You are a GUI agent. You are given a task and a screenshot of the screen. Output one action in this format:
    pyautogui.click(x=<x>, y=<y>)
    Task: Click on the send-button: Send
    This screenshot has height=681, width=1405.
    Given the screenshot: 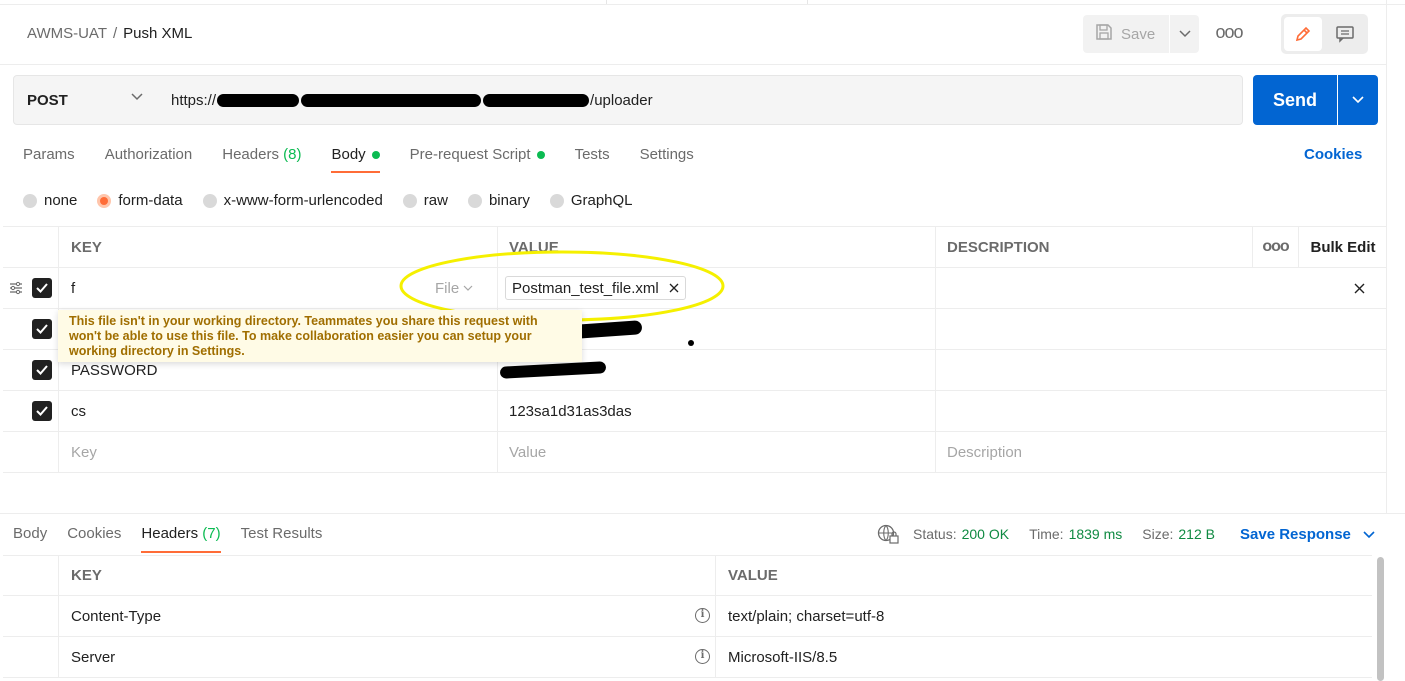 What is the action you would take?
    pyautogui.click(x=1295, y=100)
    